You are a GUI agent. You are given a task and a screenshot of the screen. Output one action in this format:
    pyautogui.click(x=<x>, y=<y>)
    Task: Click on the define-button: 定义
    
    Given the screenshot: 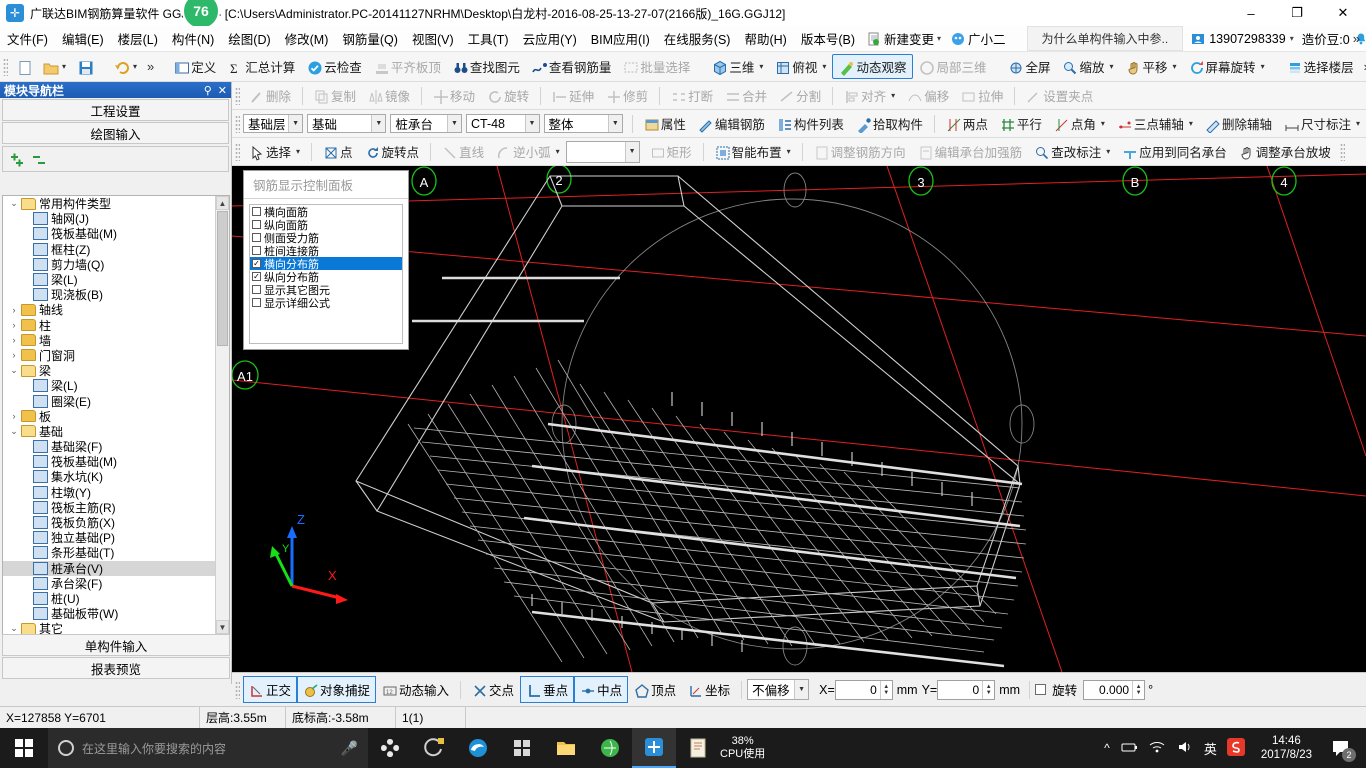 What is the action you would take?
    pyautogui.click(x=195, y=66)
    